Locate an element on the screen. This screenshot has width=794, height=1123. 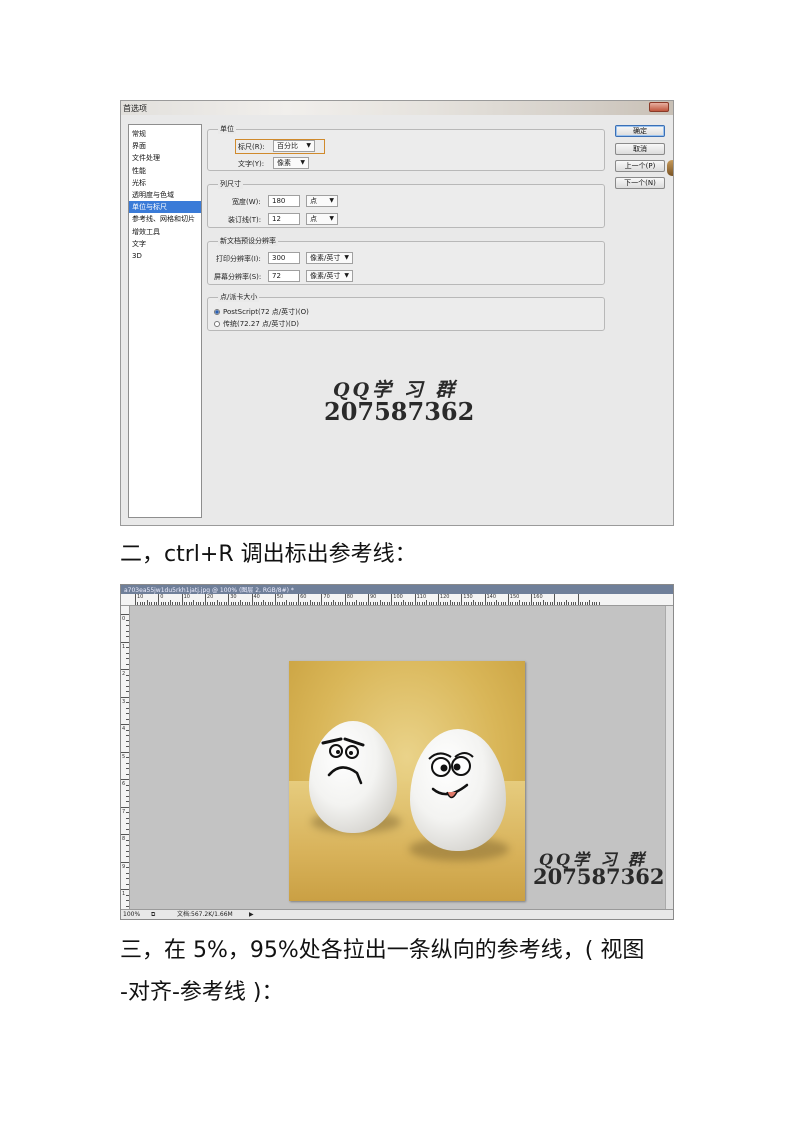
cancel-button: 取消 is located at coordinates (640, 149).